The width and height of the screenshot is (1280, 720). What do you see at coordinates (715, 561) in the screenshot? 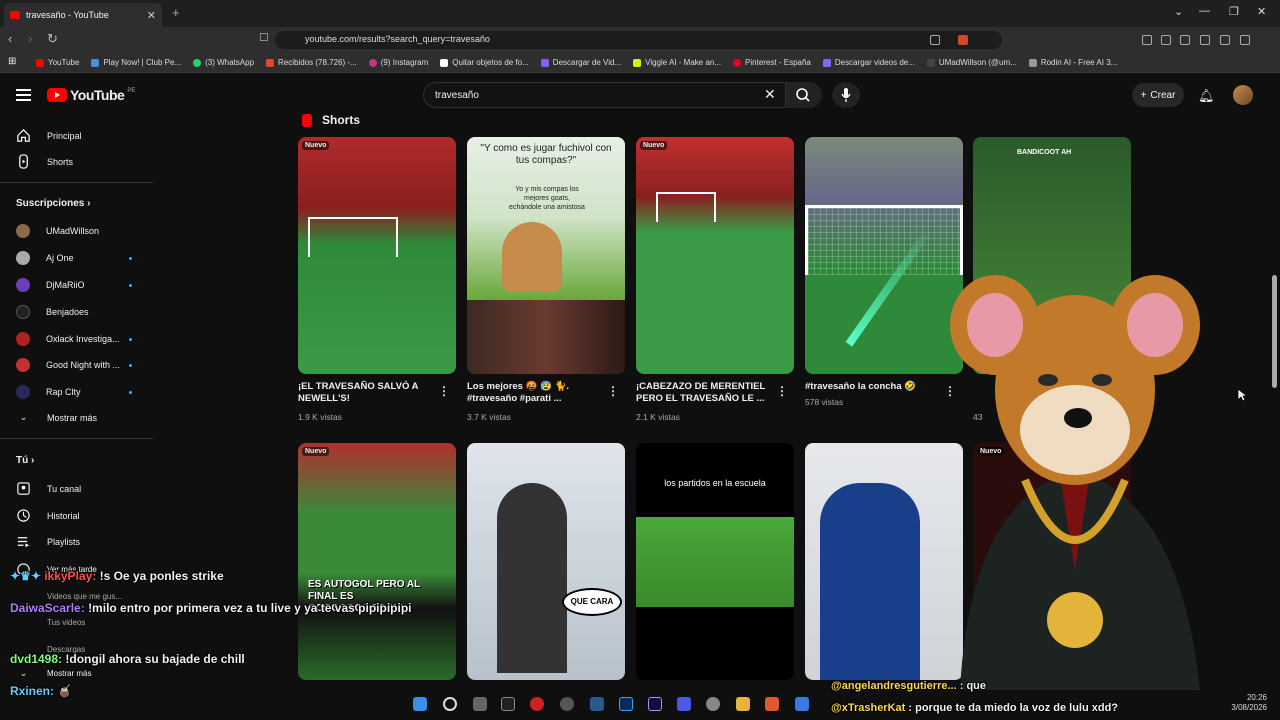
I see `short-thumbnail: los partidos en la escuela` at bounding box center [715, 561].